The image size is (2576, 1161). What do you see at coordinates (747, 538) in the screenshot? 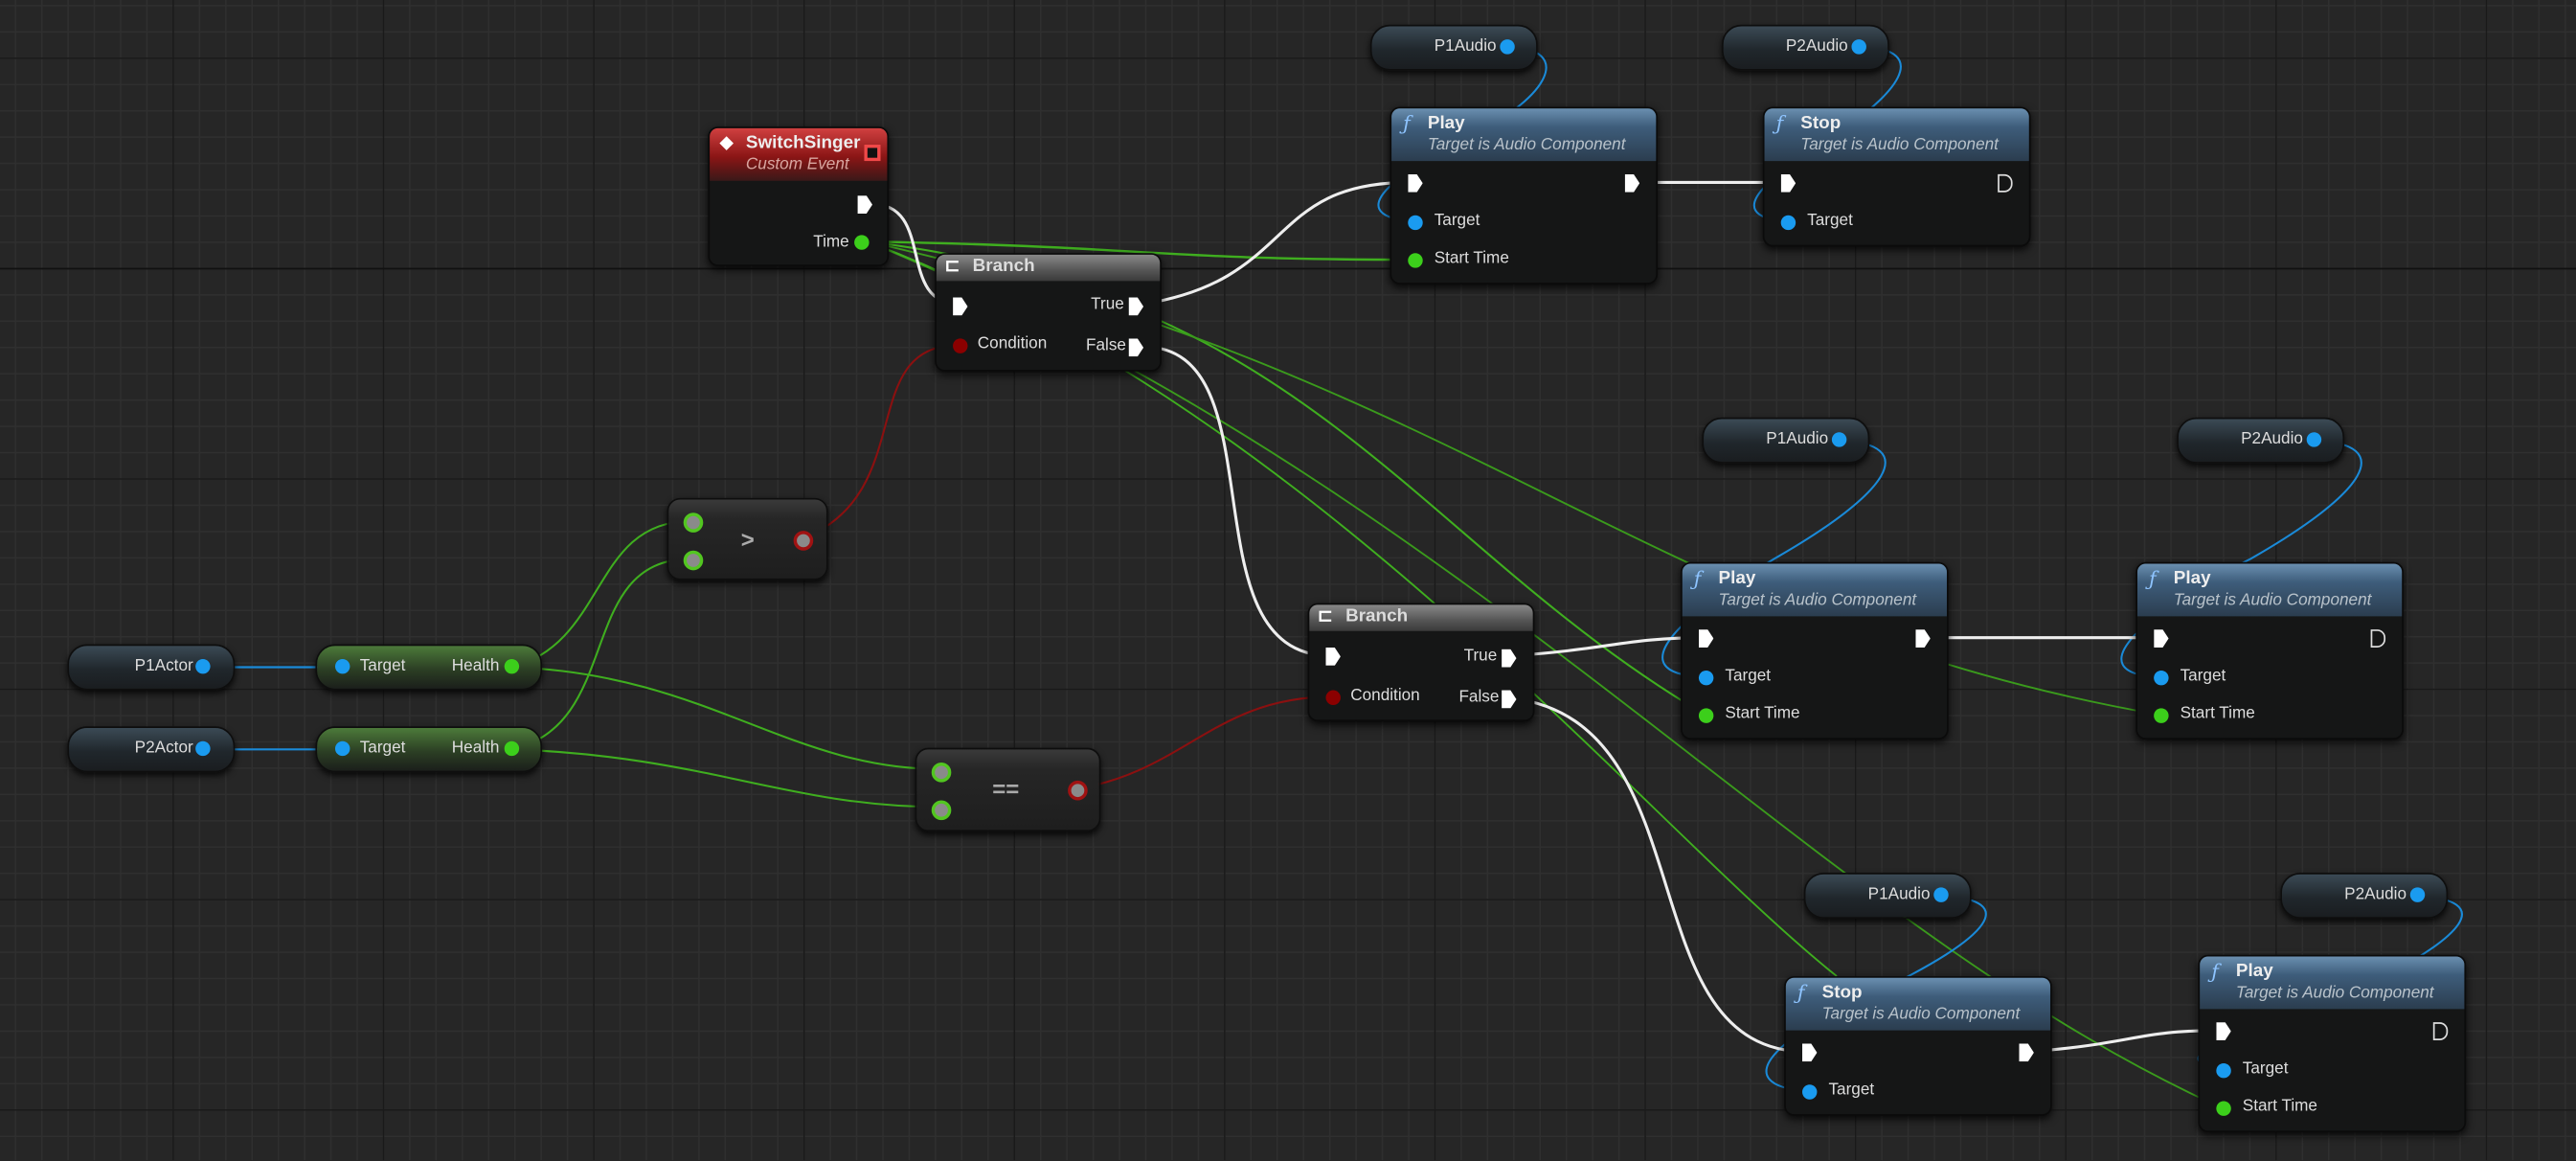
I see `greater-than-node: >` at bounding box center [747, 538].